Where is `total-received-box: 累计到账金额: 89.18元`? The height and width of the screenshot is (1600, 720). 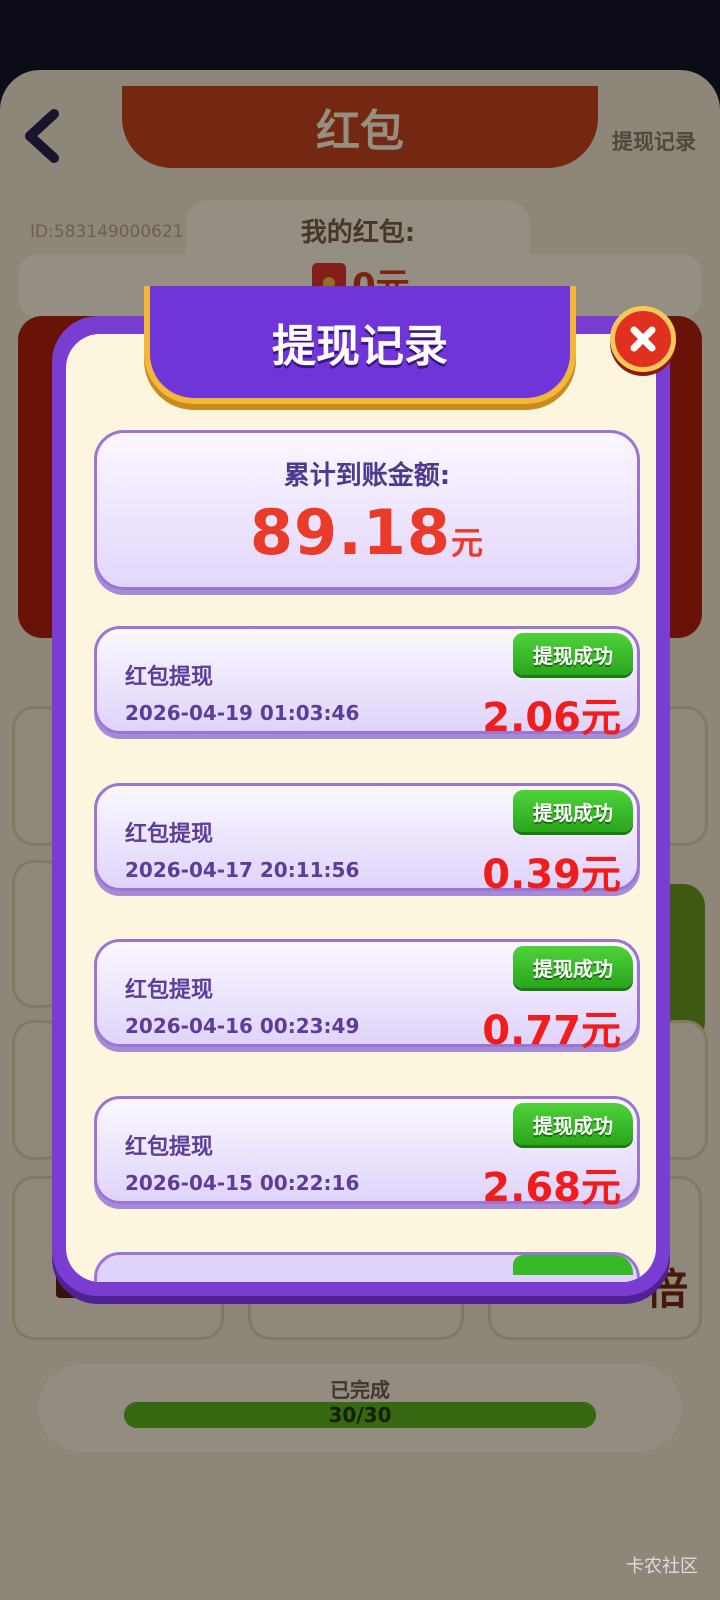
total-received-box: 累计到账金额: 89.18元 is located at coordinates (367, 510).